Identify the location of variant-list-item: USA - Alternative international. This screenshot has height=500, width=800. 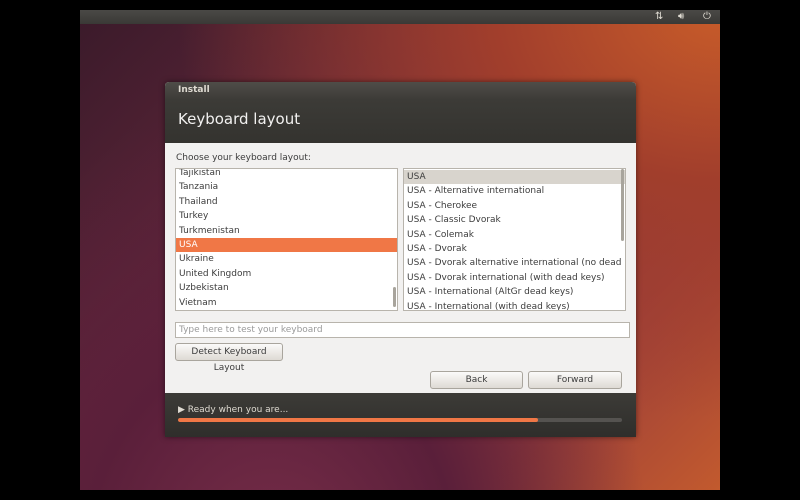
(514, 191).